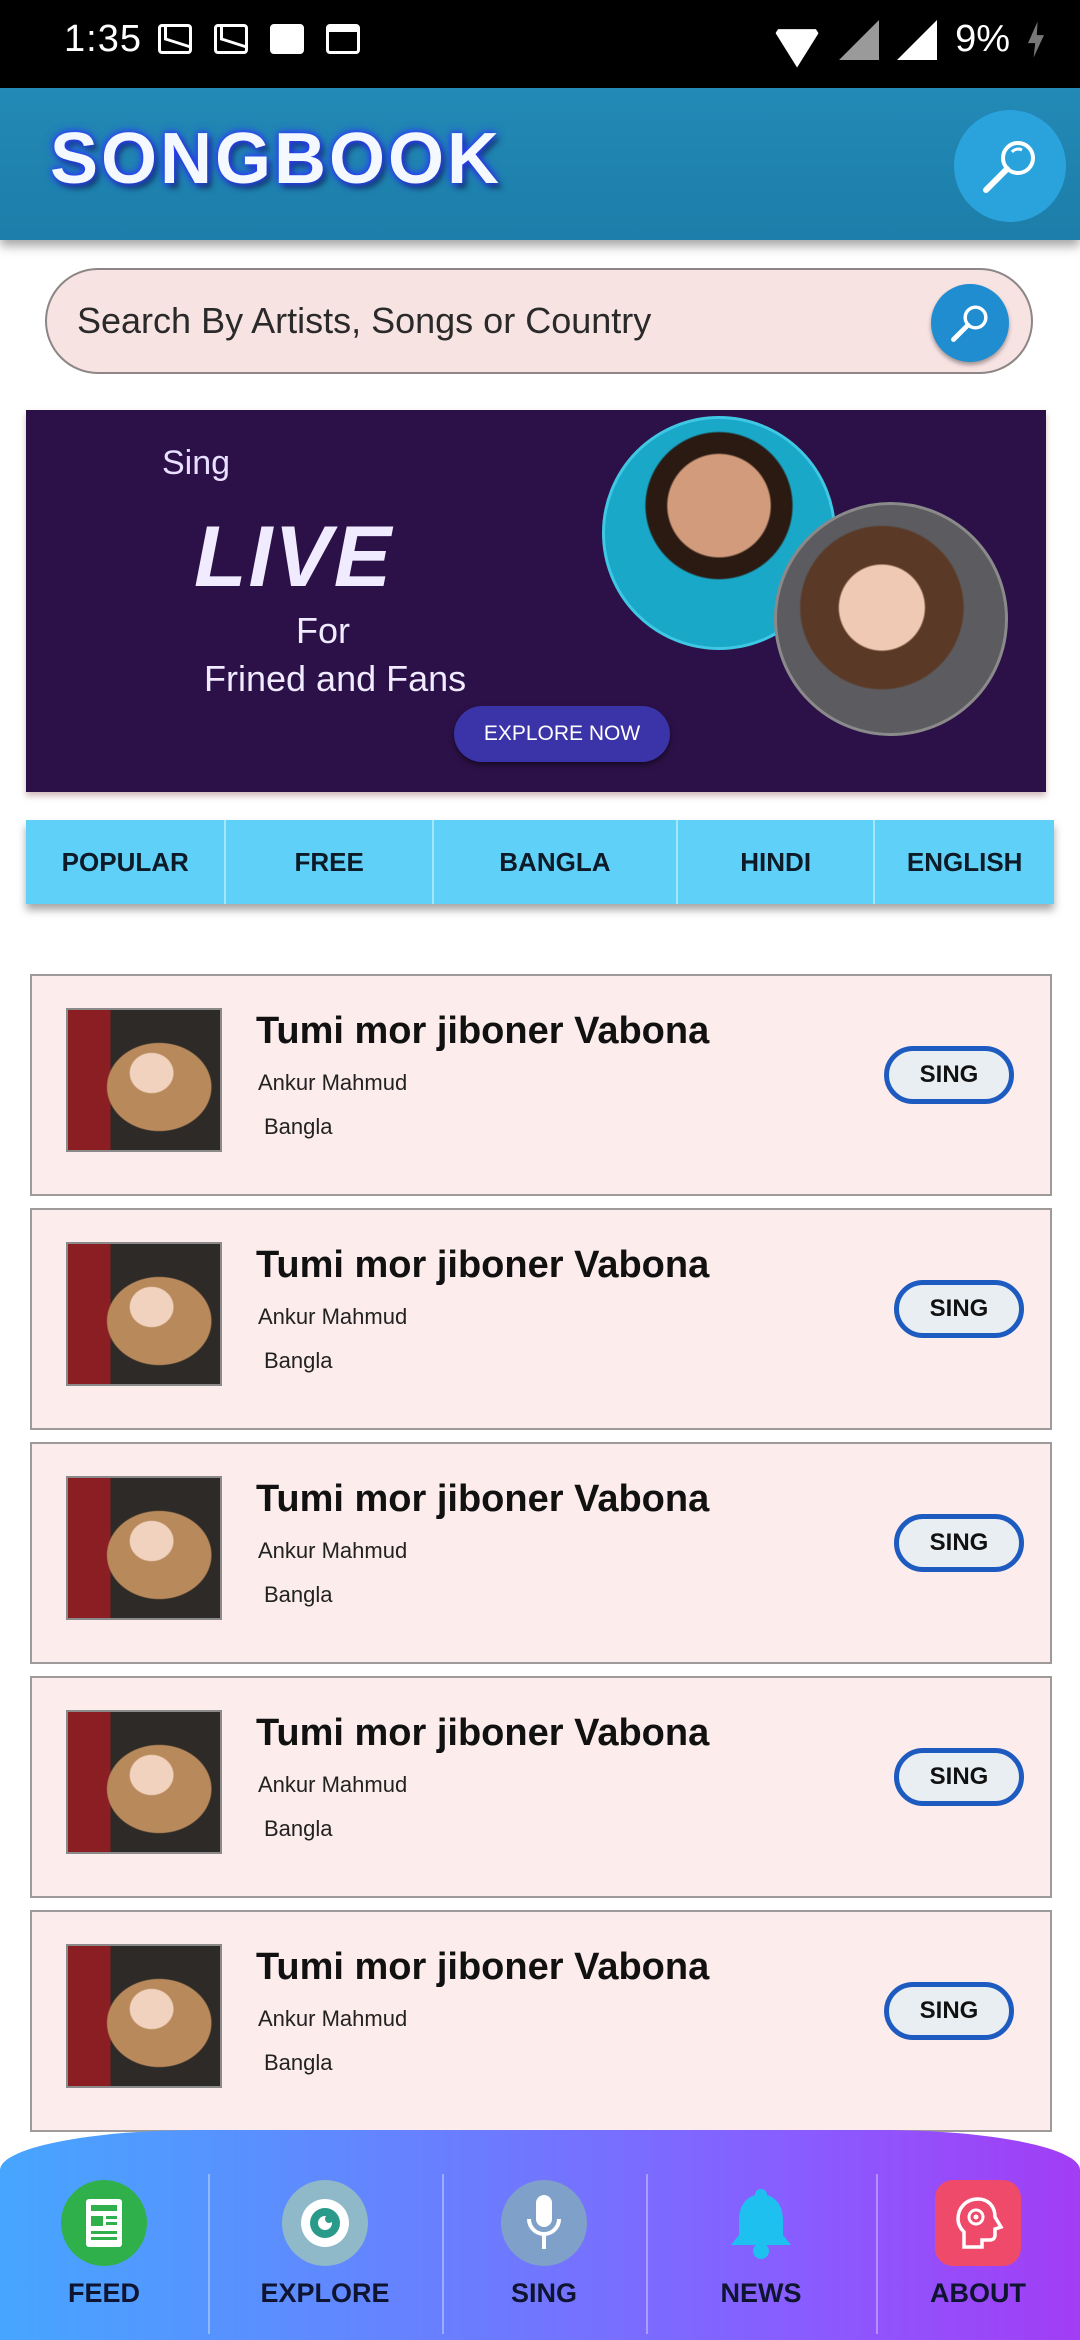  Describe the element at coordinates (287, 39) in the screenshot. I see `image-notification-icon` at that location.